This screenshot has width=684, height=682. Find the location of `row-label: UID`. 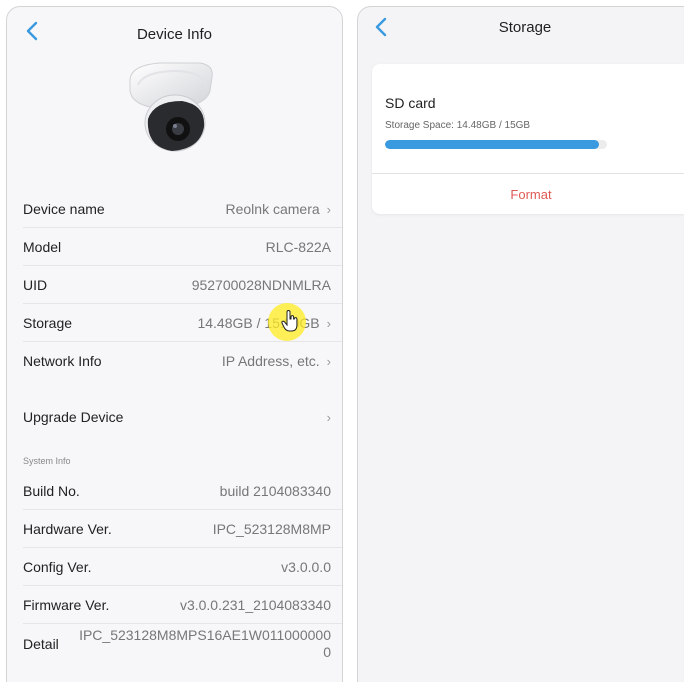

row-label: UID is located at coordinates (35, 285).